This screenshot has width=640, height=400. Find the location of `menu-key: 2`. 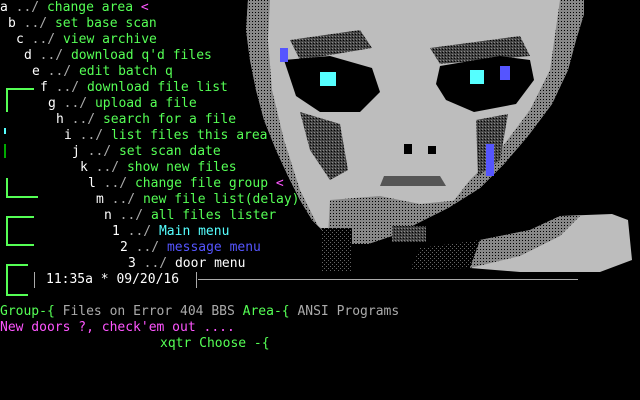

menu-key: 2 is located at coordinates (124, 247).